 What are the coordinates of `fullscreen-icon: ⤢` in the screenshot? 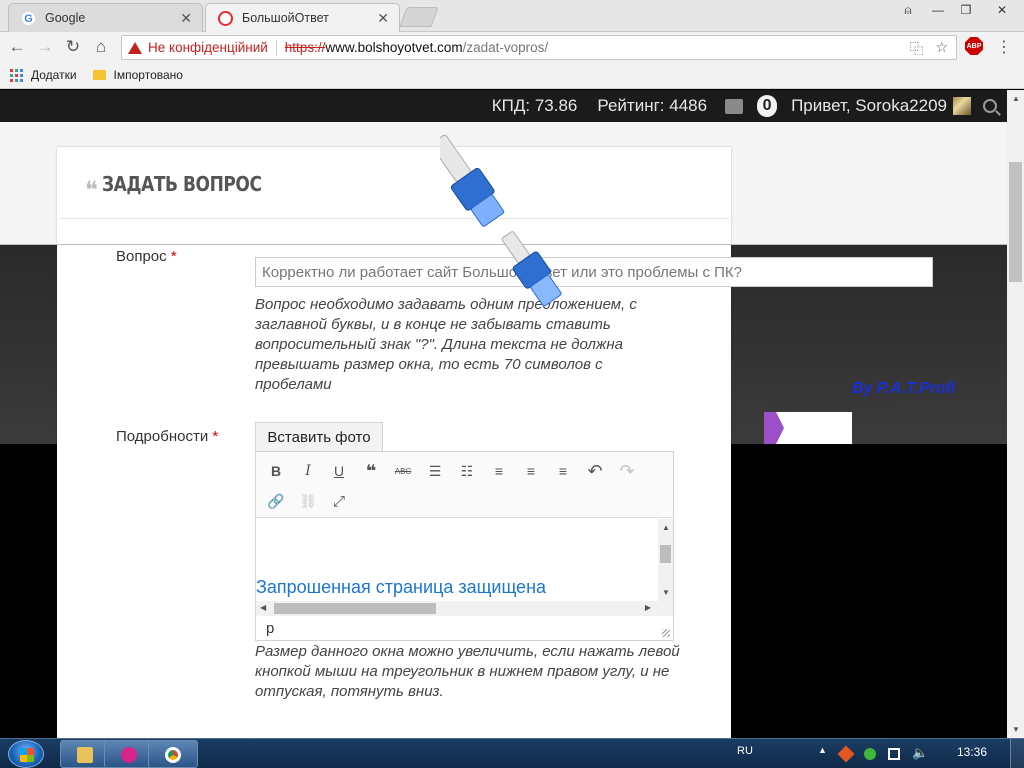 It's located at (339, 501).